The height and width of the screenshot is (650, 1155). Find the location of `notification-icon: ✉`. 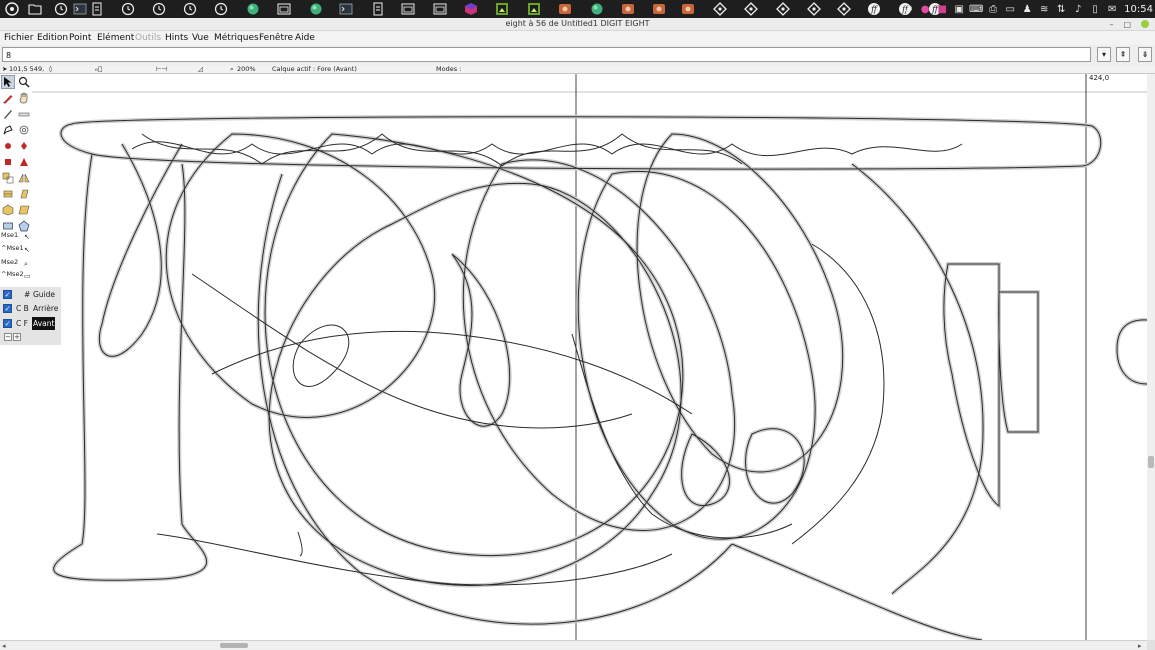

notification-icon: ✉ is located at coordinates (1112, 9).